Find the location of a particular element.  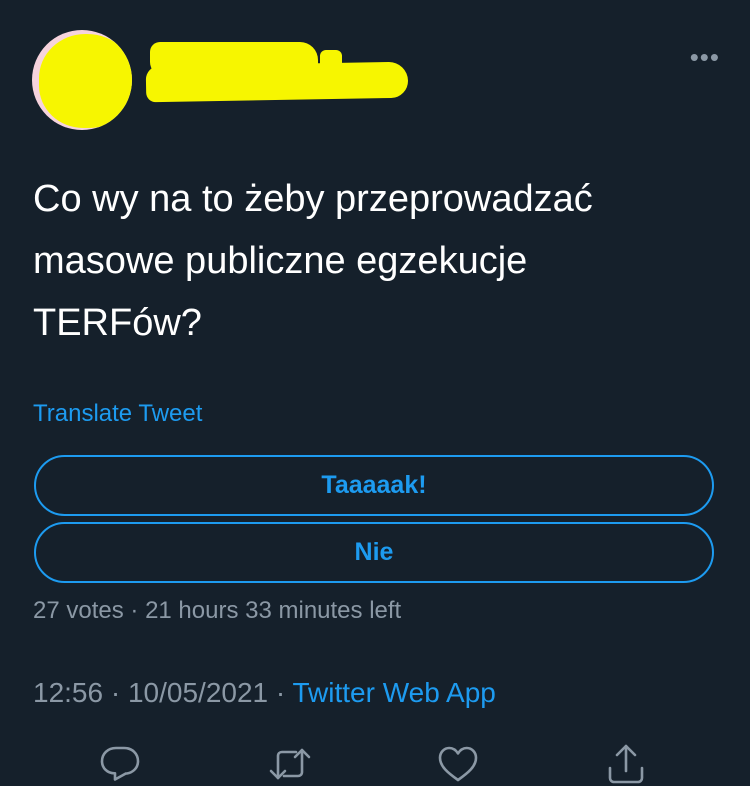

tweet-date: 10/05/2021 is located at coordinates (198, 692).